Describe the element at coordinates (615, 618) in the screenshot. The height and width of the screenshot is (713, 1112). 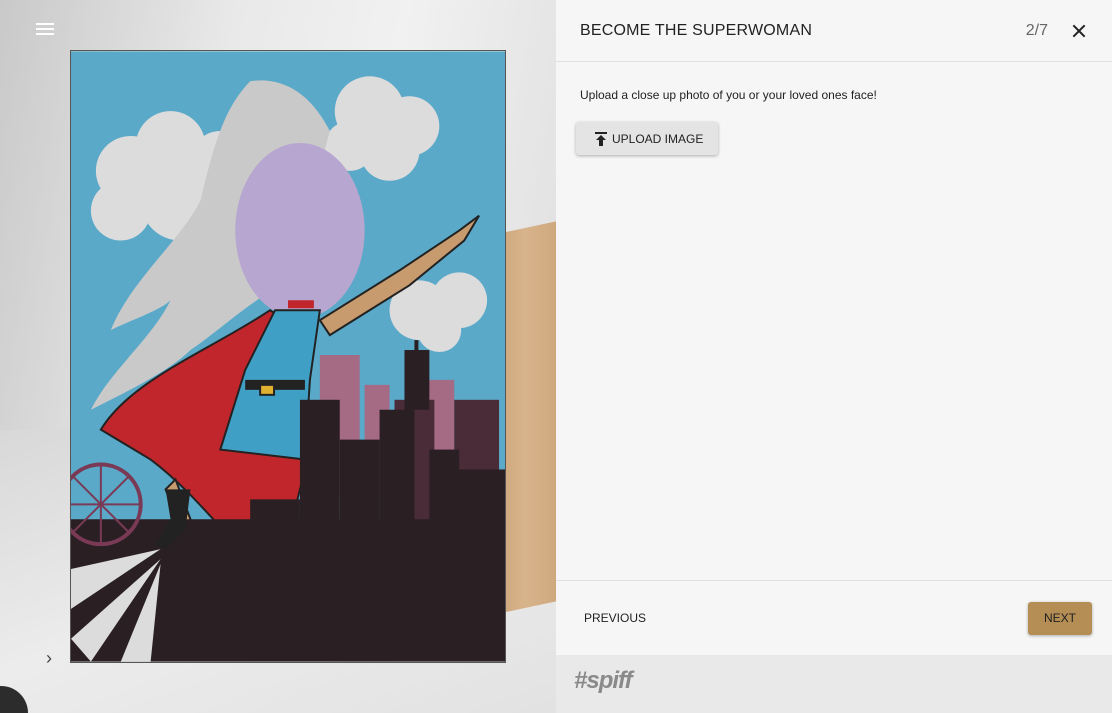
I see `previous-button: PREVIOUS` at that location.